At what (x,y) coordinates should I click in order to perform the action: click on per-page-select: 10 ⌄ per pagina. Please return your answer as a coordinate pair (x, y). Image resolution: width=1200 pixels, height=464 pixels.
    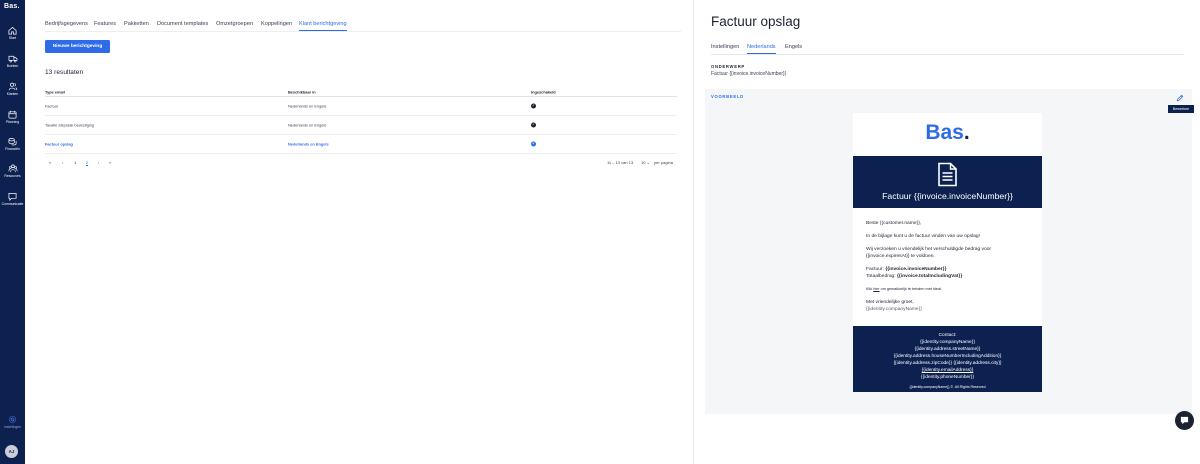
    Looking at the image, I should click on (657, 162).